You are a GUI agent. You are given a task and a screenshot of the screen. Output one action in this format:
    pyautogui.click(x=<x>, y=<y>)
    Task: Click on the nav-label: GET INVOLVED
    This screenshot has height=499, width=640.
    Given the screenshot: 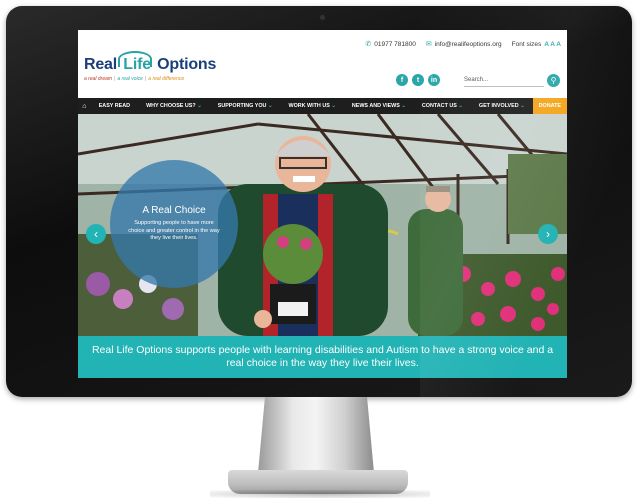 What is the action you would take?
    pyautogui.click(x=498, y=106)
    